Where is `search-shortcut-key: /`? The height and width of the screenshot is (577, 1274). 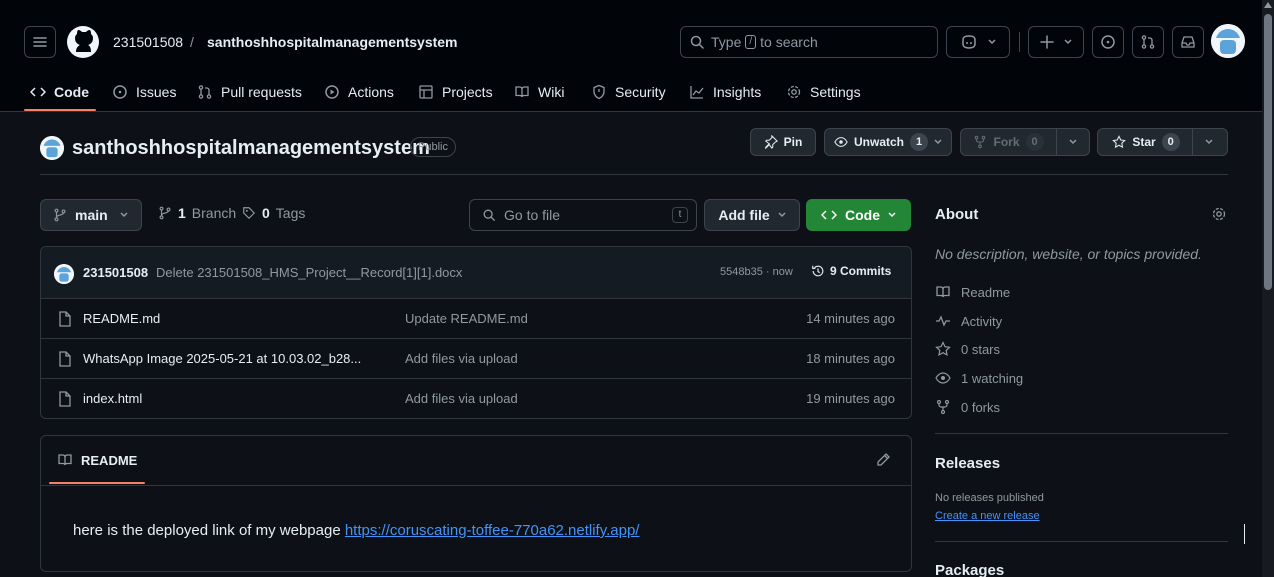 search-shortcut-key: / is located at coordinates (751, 42).